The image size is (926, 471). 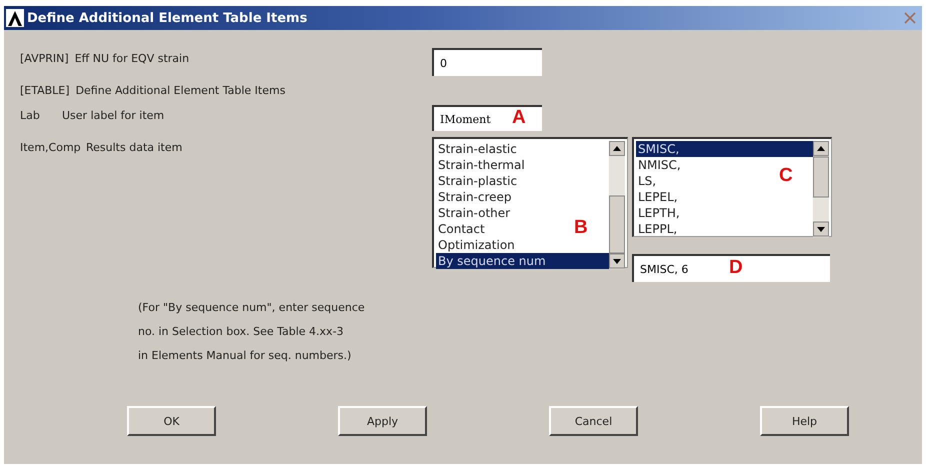 What do you see at coordinates (657, 197) in the screenshot?
I see `list-item: LEPEL,` at bounding box center [657, 197].